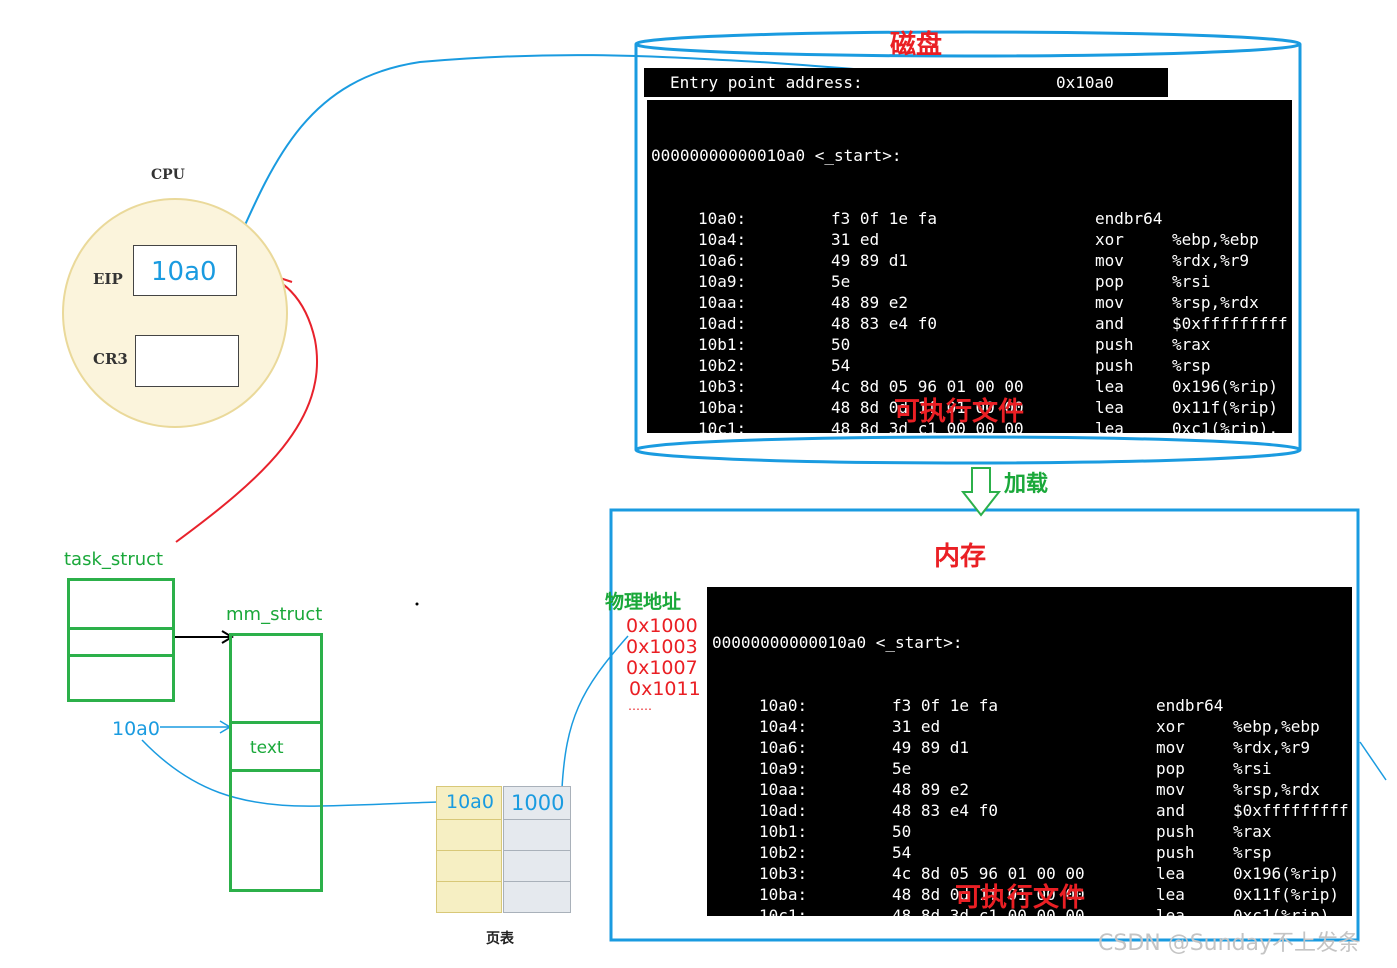  I want to click on entry-point-header: Entry point address: 0x10a0, so click(906, 82).